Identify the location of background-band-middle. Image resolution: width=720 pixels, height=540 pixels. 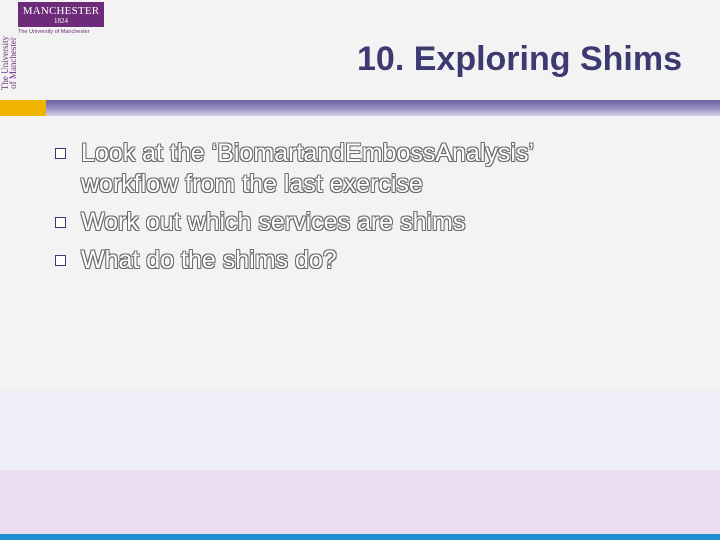
(360, 430).